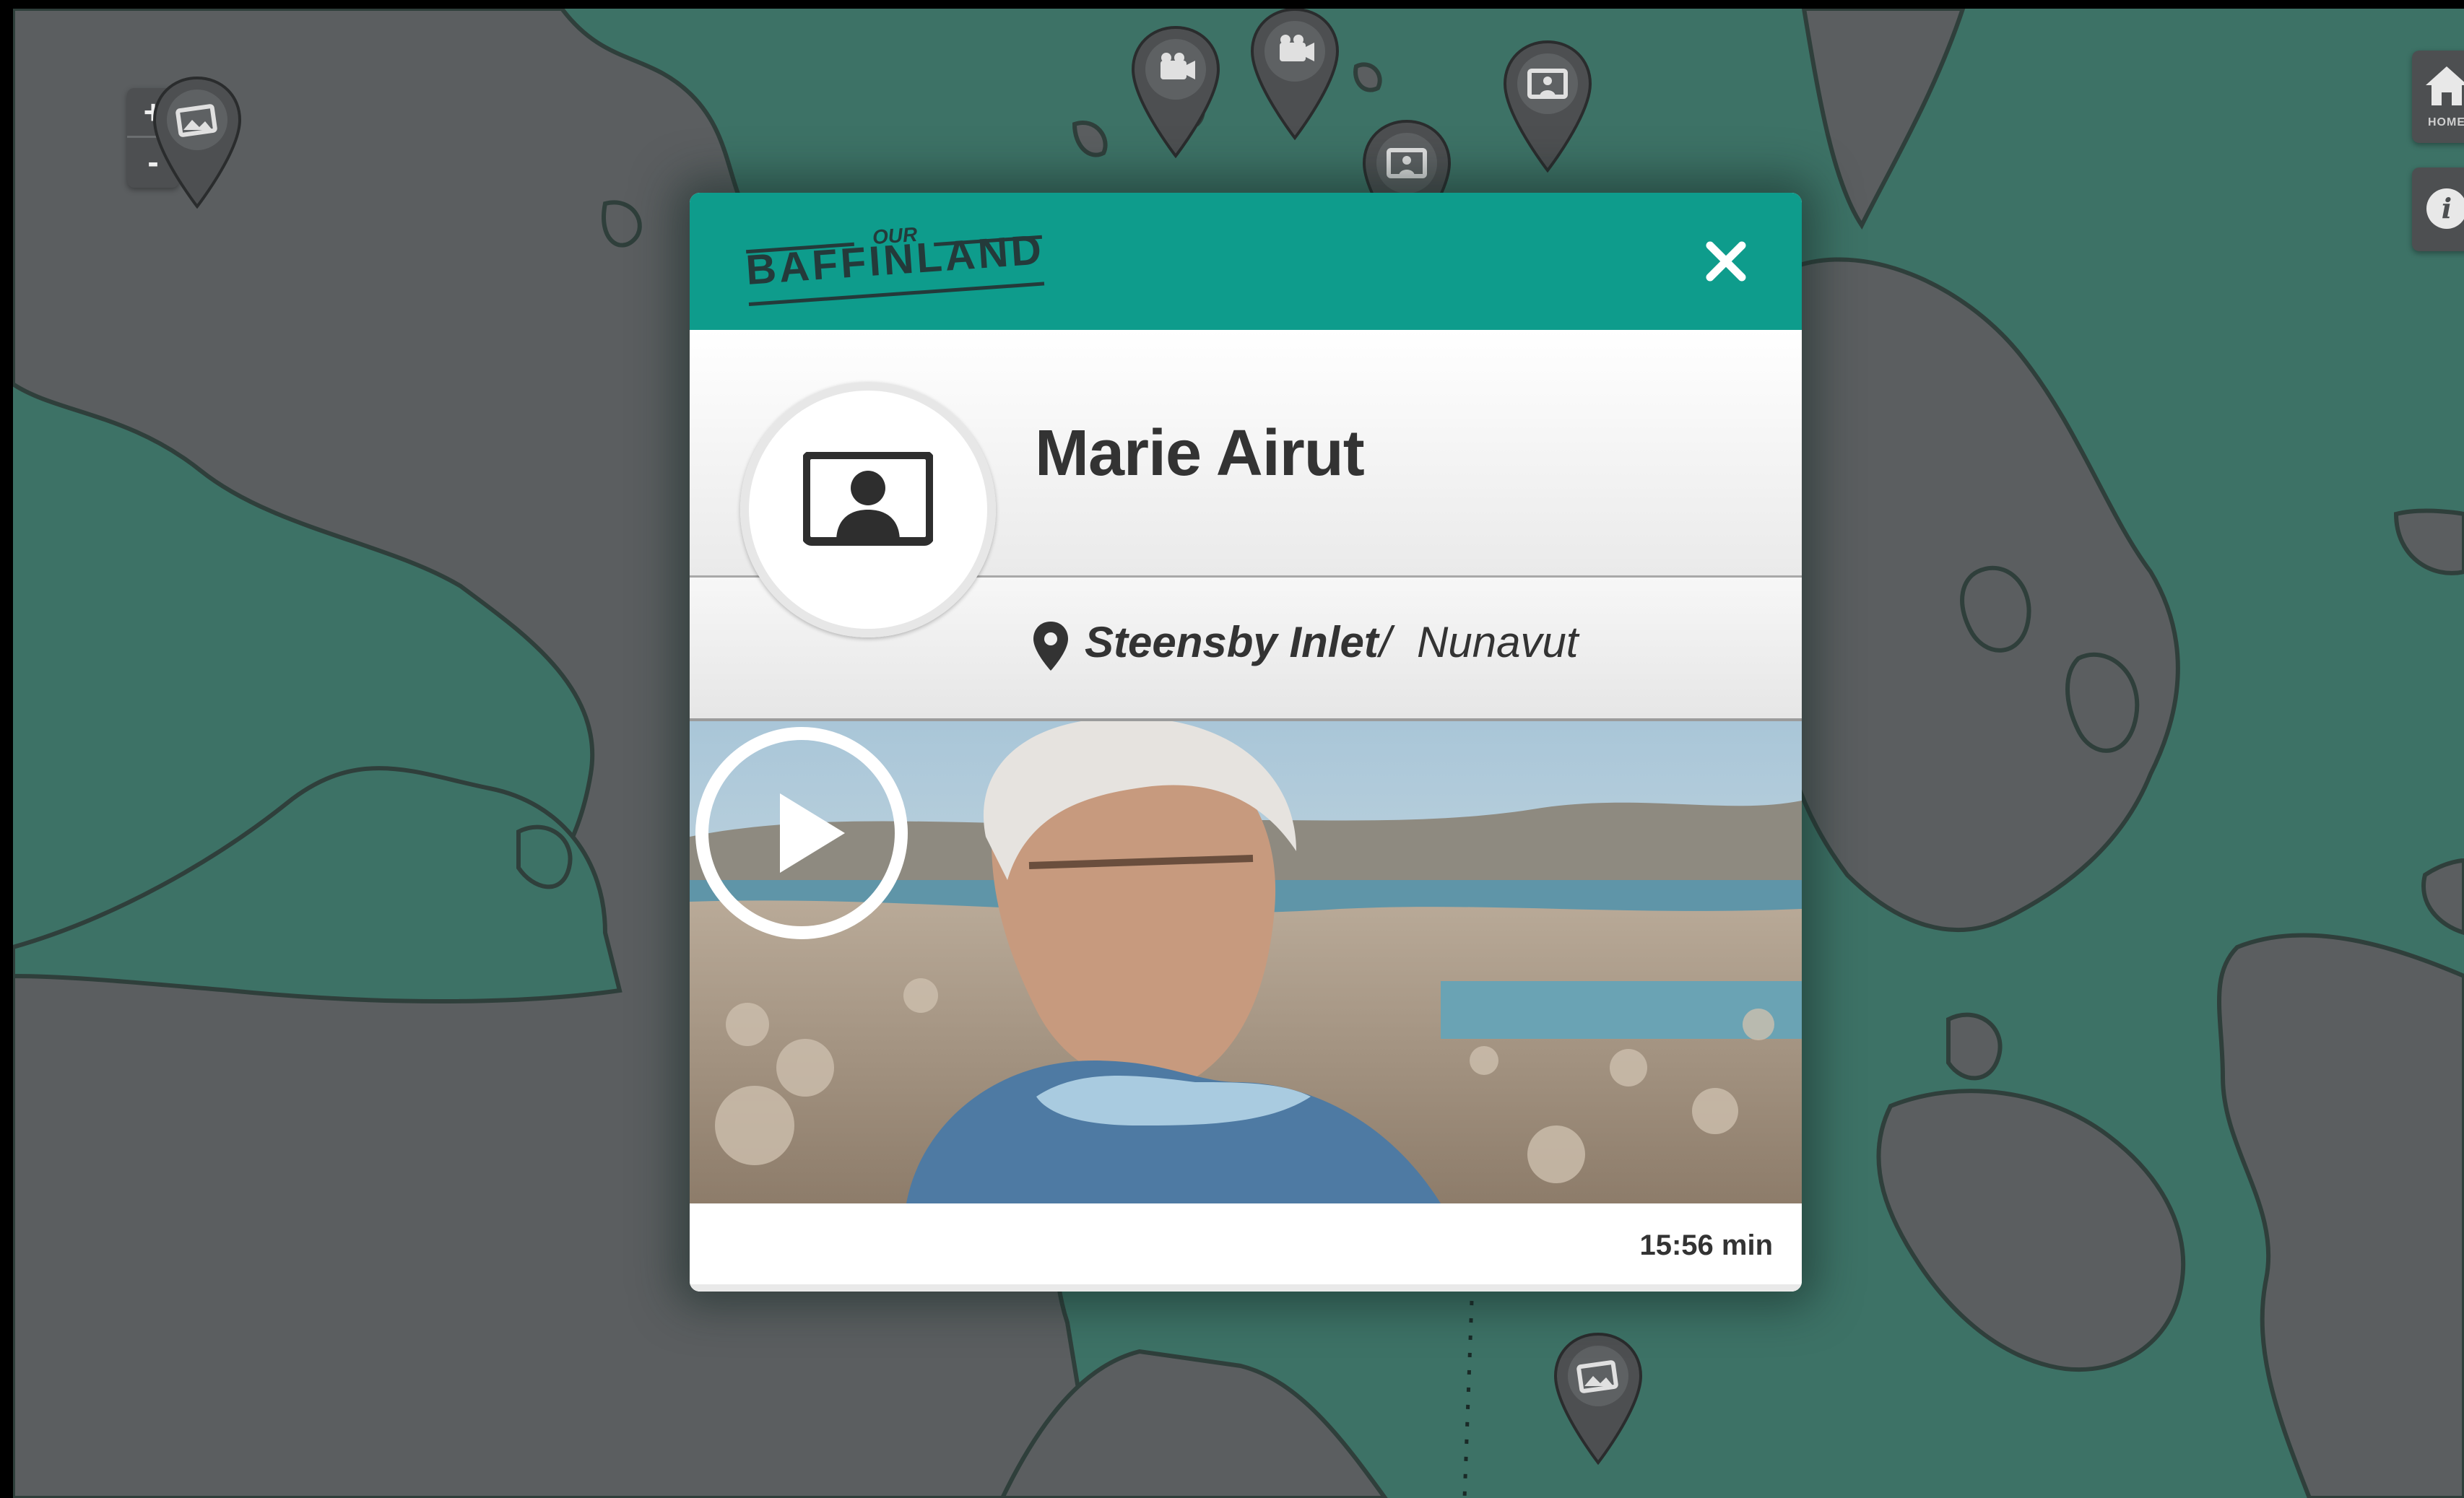 The width and height of the screenshot is (2464, 1498). I want to click on media-type-badge, so click(868, 509).